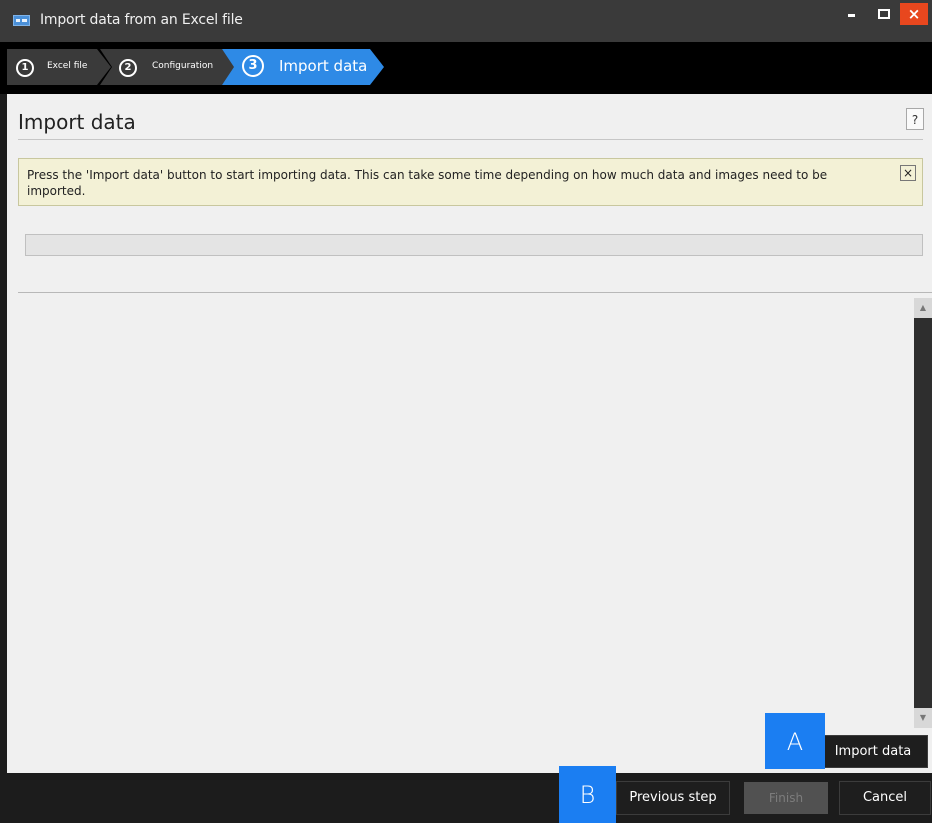 This screenshot has width=932, height=825. I want to click on step-number-icon: 2, so click(128, 68).